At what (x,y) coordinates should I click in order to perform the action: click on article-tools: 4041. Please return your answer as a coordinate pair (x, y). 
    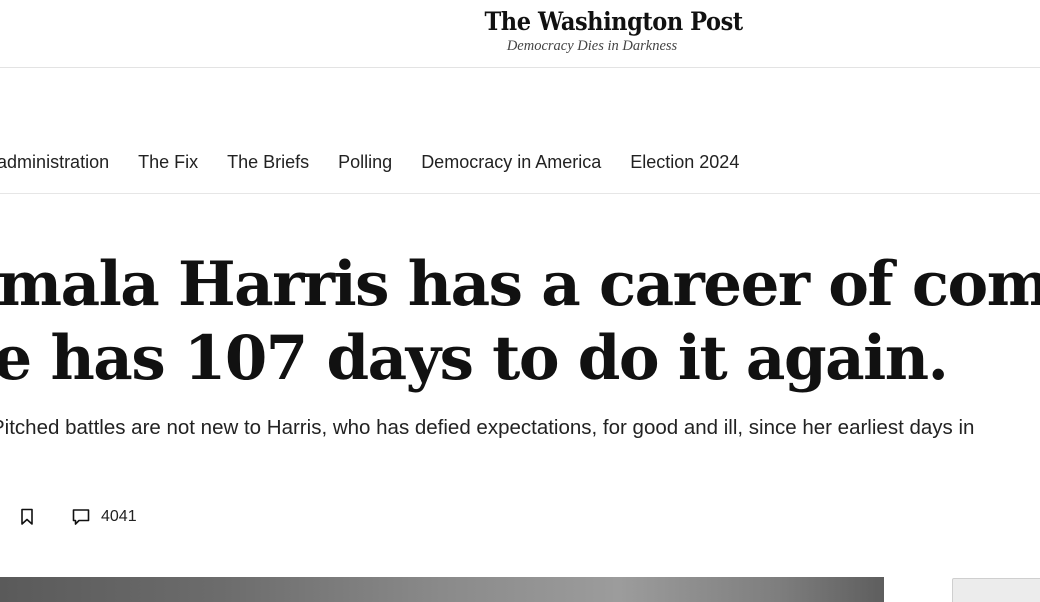
    Looking at the image, I should click on (100, 517).